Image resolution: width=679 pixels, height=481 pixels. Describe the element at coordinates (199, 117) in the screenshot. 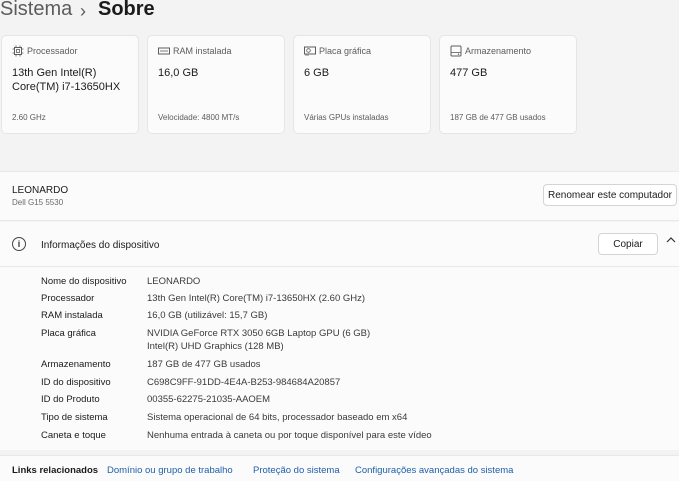

I see `card-subtitle: Velocidade: 4800 MT/s` at that location.